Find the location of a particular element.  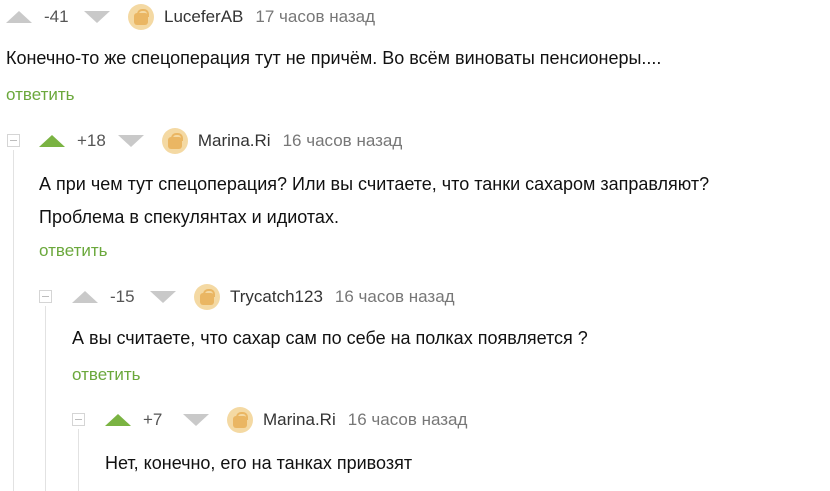

comment-rating: -15 is located at coordinates (122, 296).